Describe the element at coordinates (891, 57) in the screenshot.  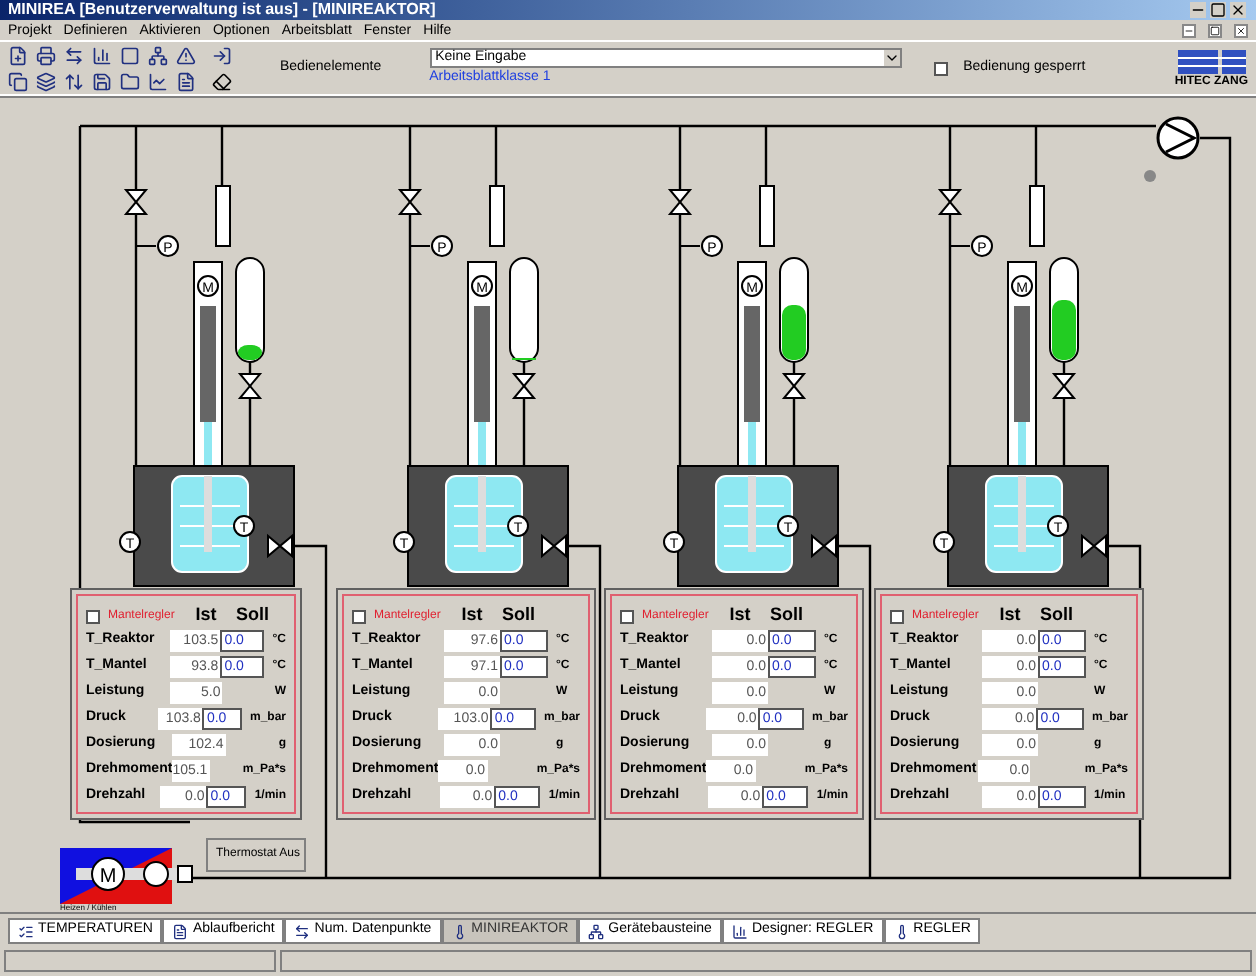
I see `dropdown-arrow-icon` at that location.